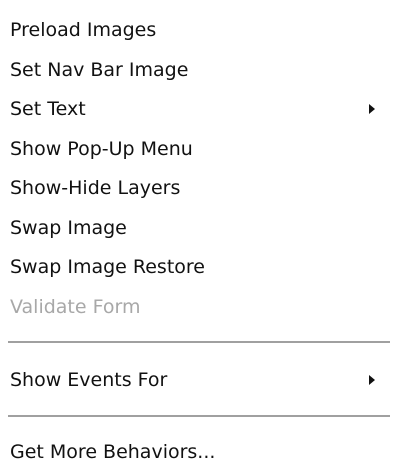 This screenshot has width=396, height=475. What do you see at coordinates (198, 188) in the screenshot?
I see `menu-item-show-hide-layers: Show-Hide Layers` at bounding box center [198, 188].